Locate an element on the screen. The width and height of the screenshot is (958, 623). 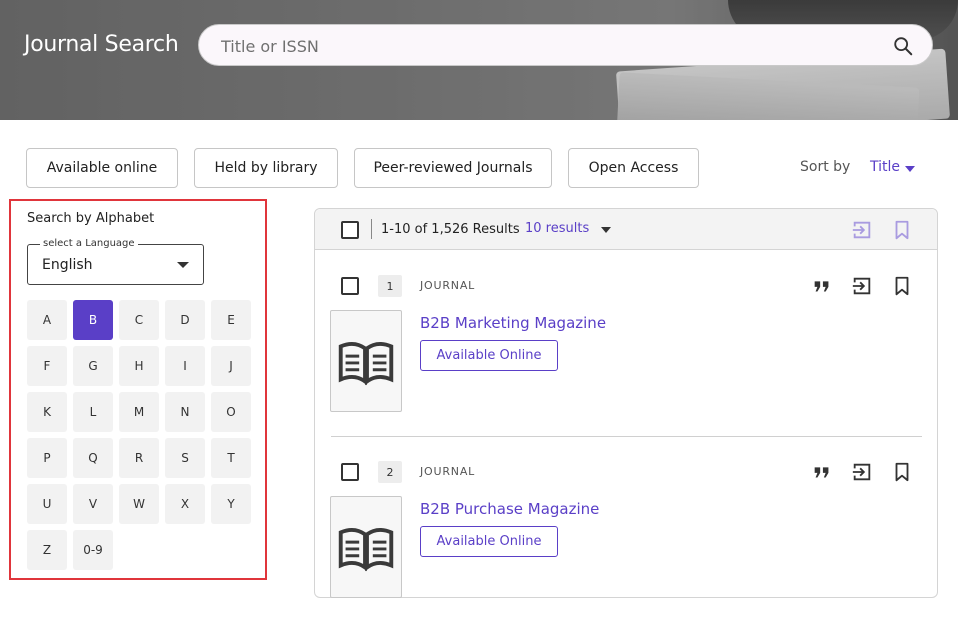
letter-s: S is located at coordinates (185, 458).